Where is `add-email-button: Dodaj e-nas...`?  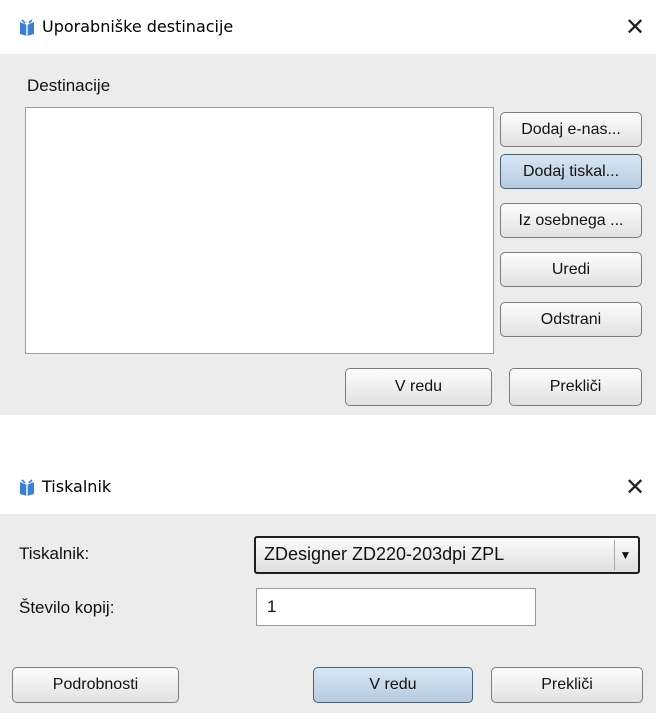 add-email-button: Dodaj e-nas... is located at coordinates (571, 129).